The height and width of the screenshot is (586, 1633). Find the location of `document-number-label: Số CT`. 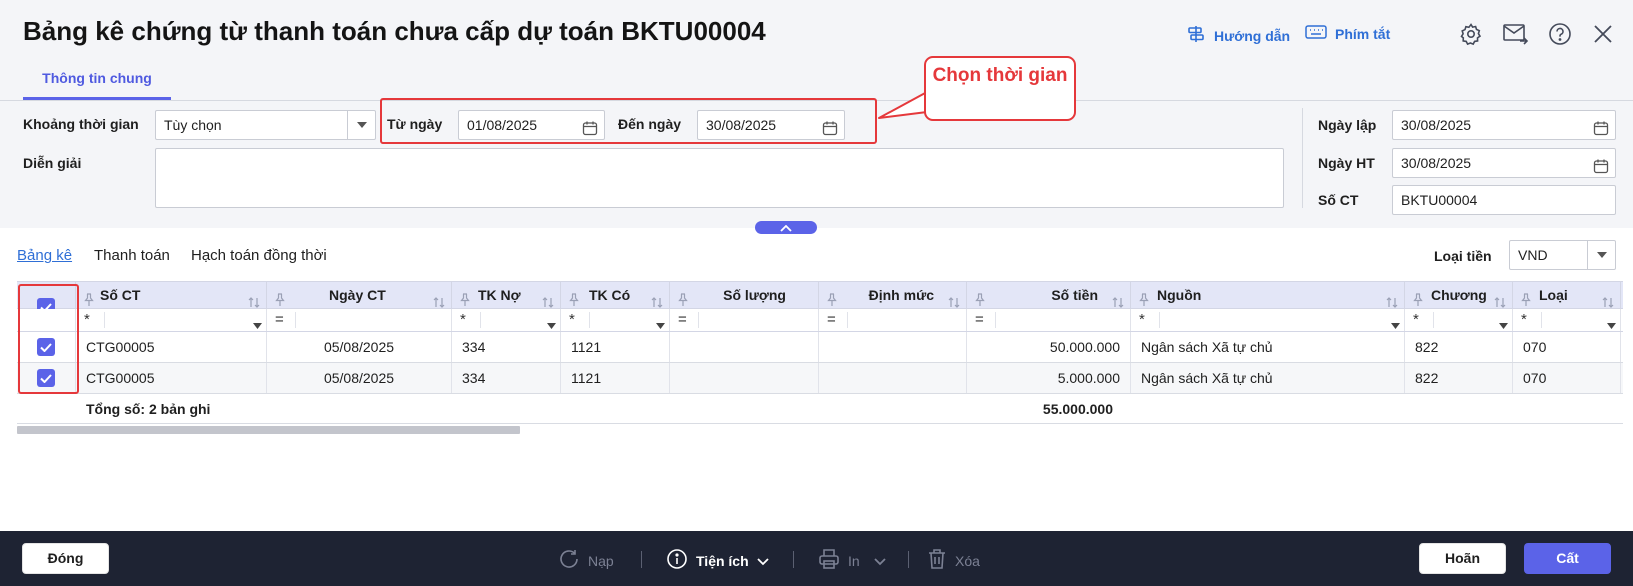

document-number-label: Số CT is located at coordinates (1338, 200).